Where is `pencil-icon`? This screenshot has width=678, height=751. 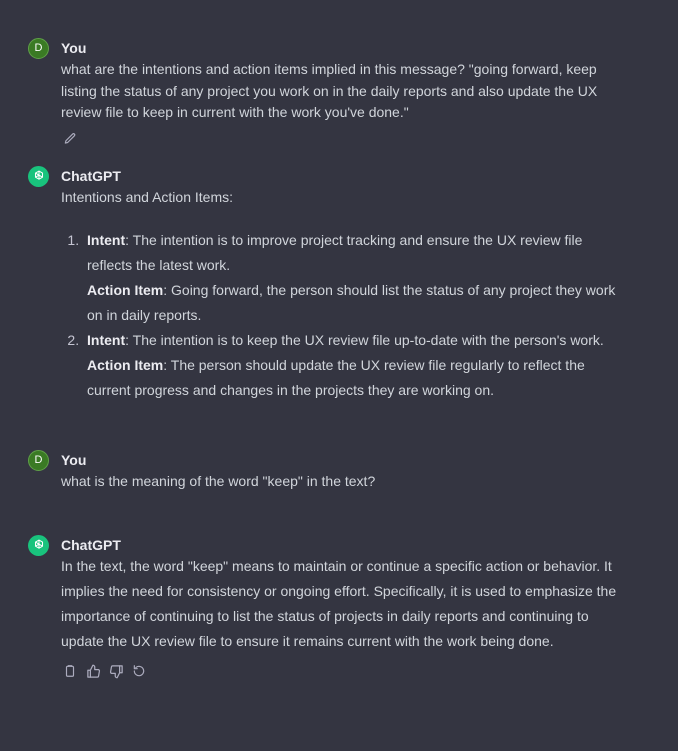 pencil-icon is located at coordinates (70, 139).